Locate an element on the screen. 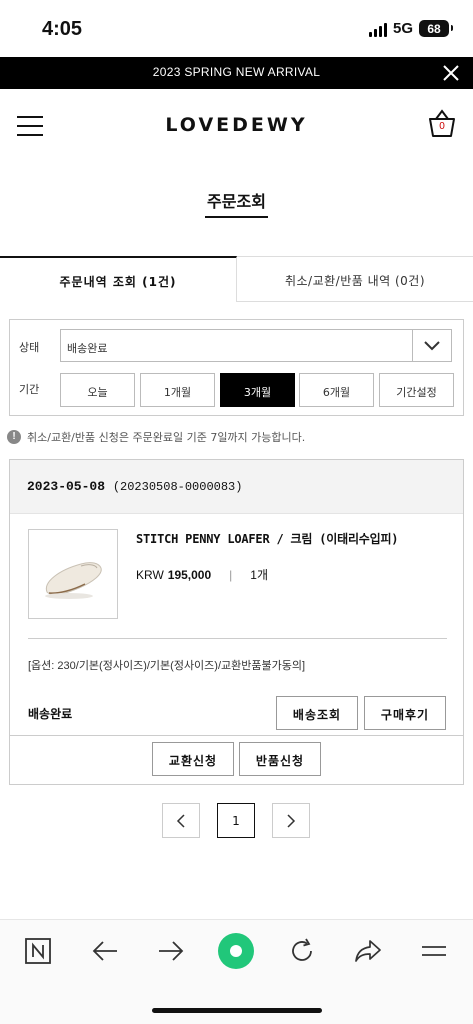 The width and height of the screenshot is (473, 1024). period-1month-button: 1개월 is located at coordinates (177, 390).